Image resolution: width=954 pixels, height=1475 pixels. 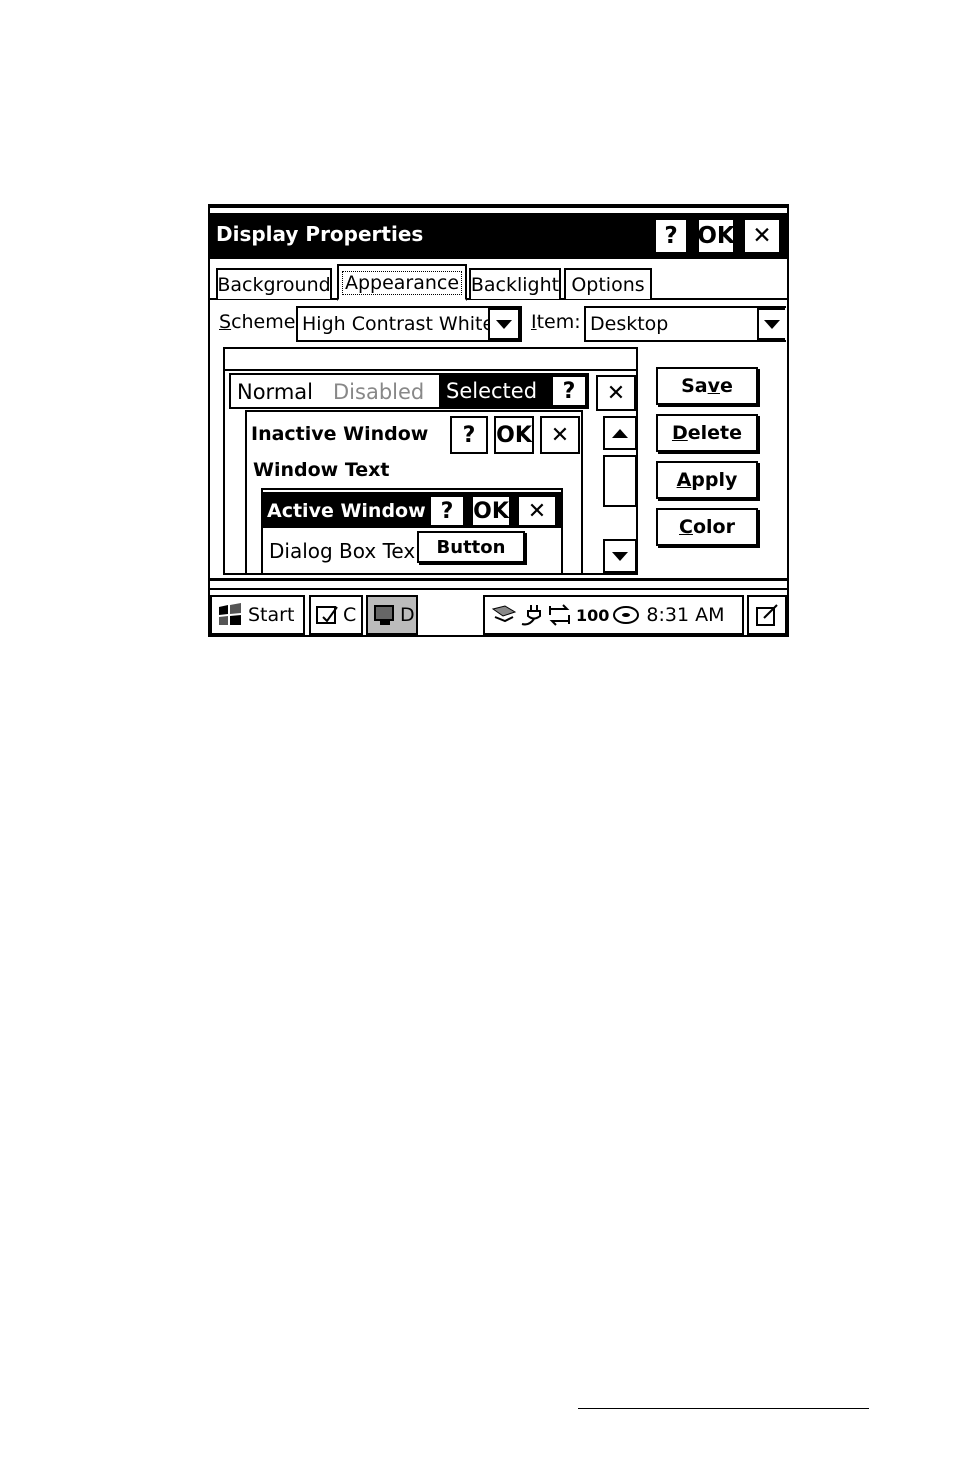 I want to click on item-label: Item:, so click(x=556, y=322).